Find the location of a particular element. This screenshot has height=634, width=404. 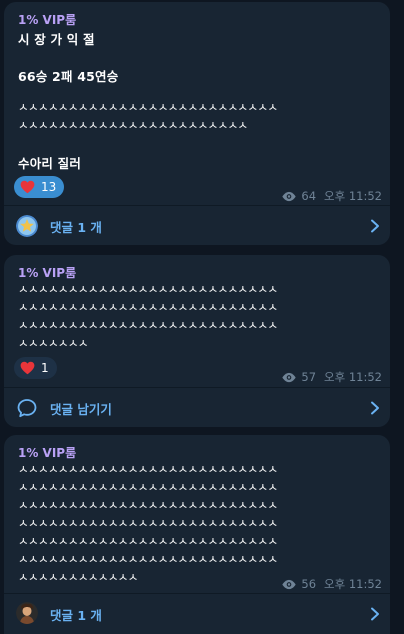

message-line: ㅅㅅㅅㅅㅅㅅㅅ is located at coordinates (53, 343).